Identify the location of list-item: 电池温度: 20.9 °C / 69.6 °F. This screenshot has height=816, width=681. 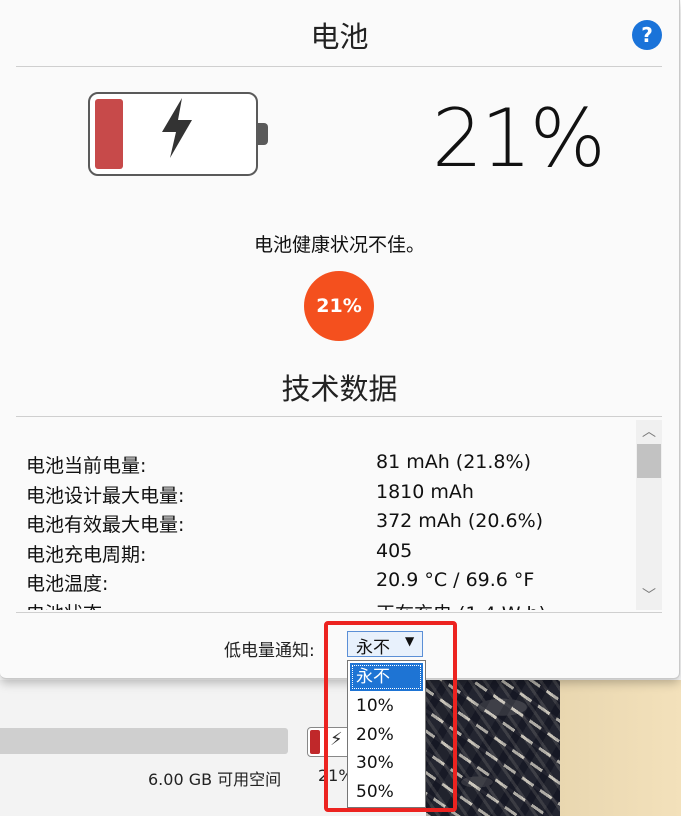
(331, 584).